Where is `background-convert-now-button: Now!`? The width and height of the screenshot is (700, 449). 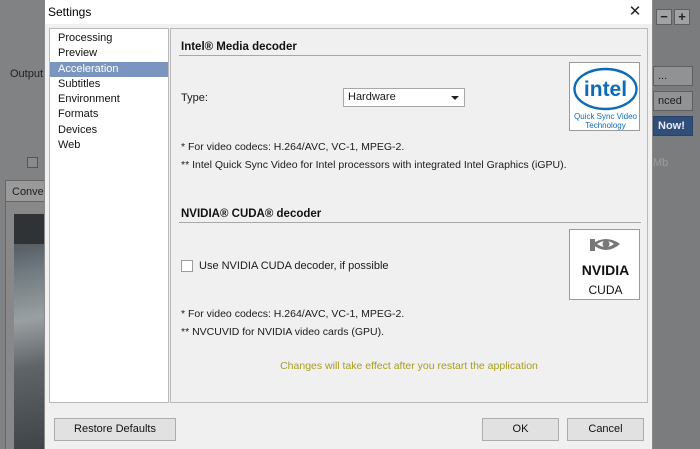 background-convert-now-button: Now! is located at coordinates (673, 126).